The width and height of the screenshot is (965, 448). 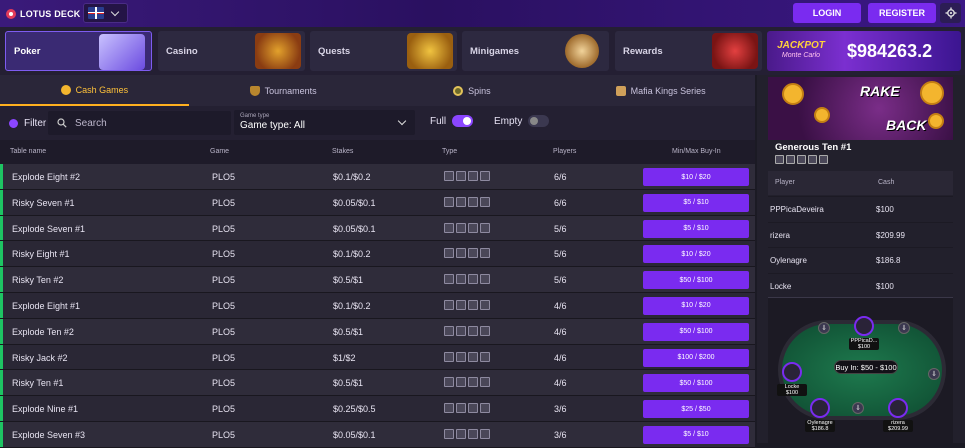 I want to click on tab-mafia-kings-series: Mafia Kings Series, so click(x=660, y=90).